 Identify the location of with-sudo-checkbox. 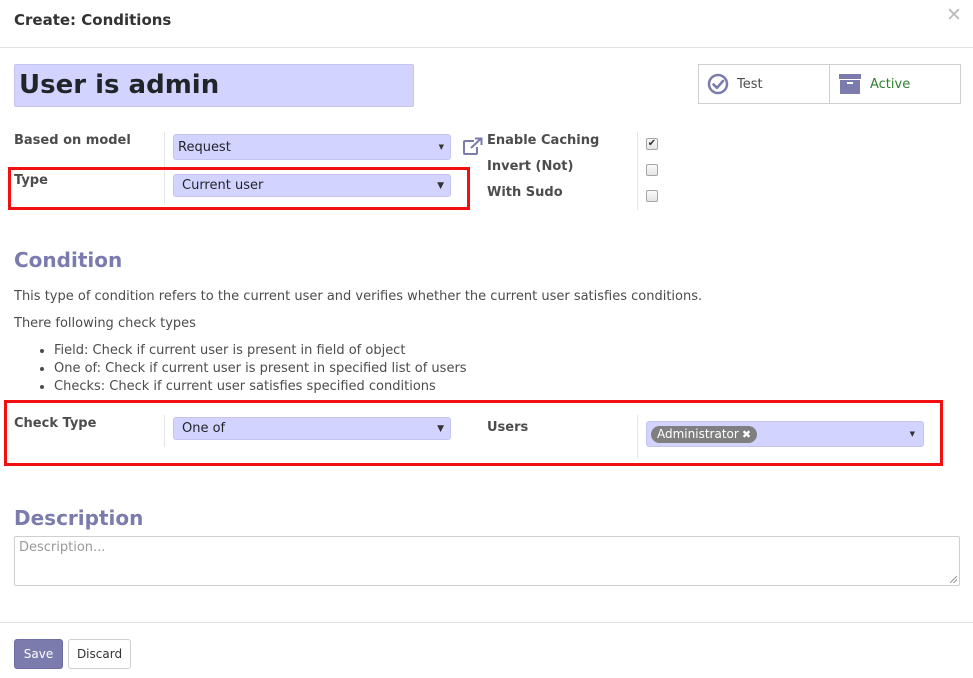
(652, 196).